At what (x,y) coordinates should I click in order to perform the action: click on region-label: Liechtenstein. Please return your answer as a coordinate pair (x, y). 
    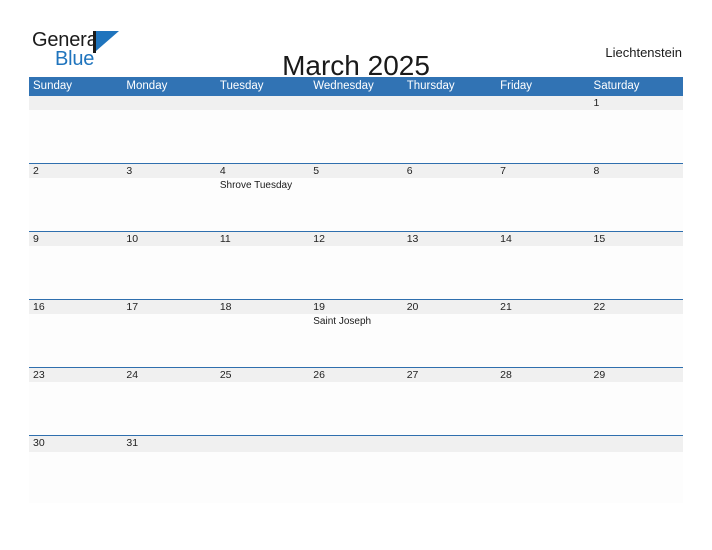
    Looking at the image, I should click on (643, 52).